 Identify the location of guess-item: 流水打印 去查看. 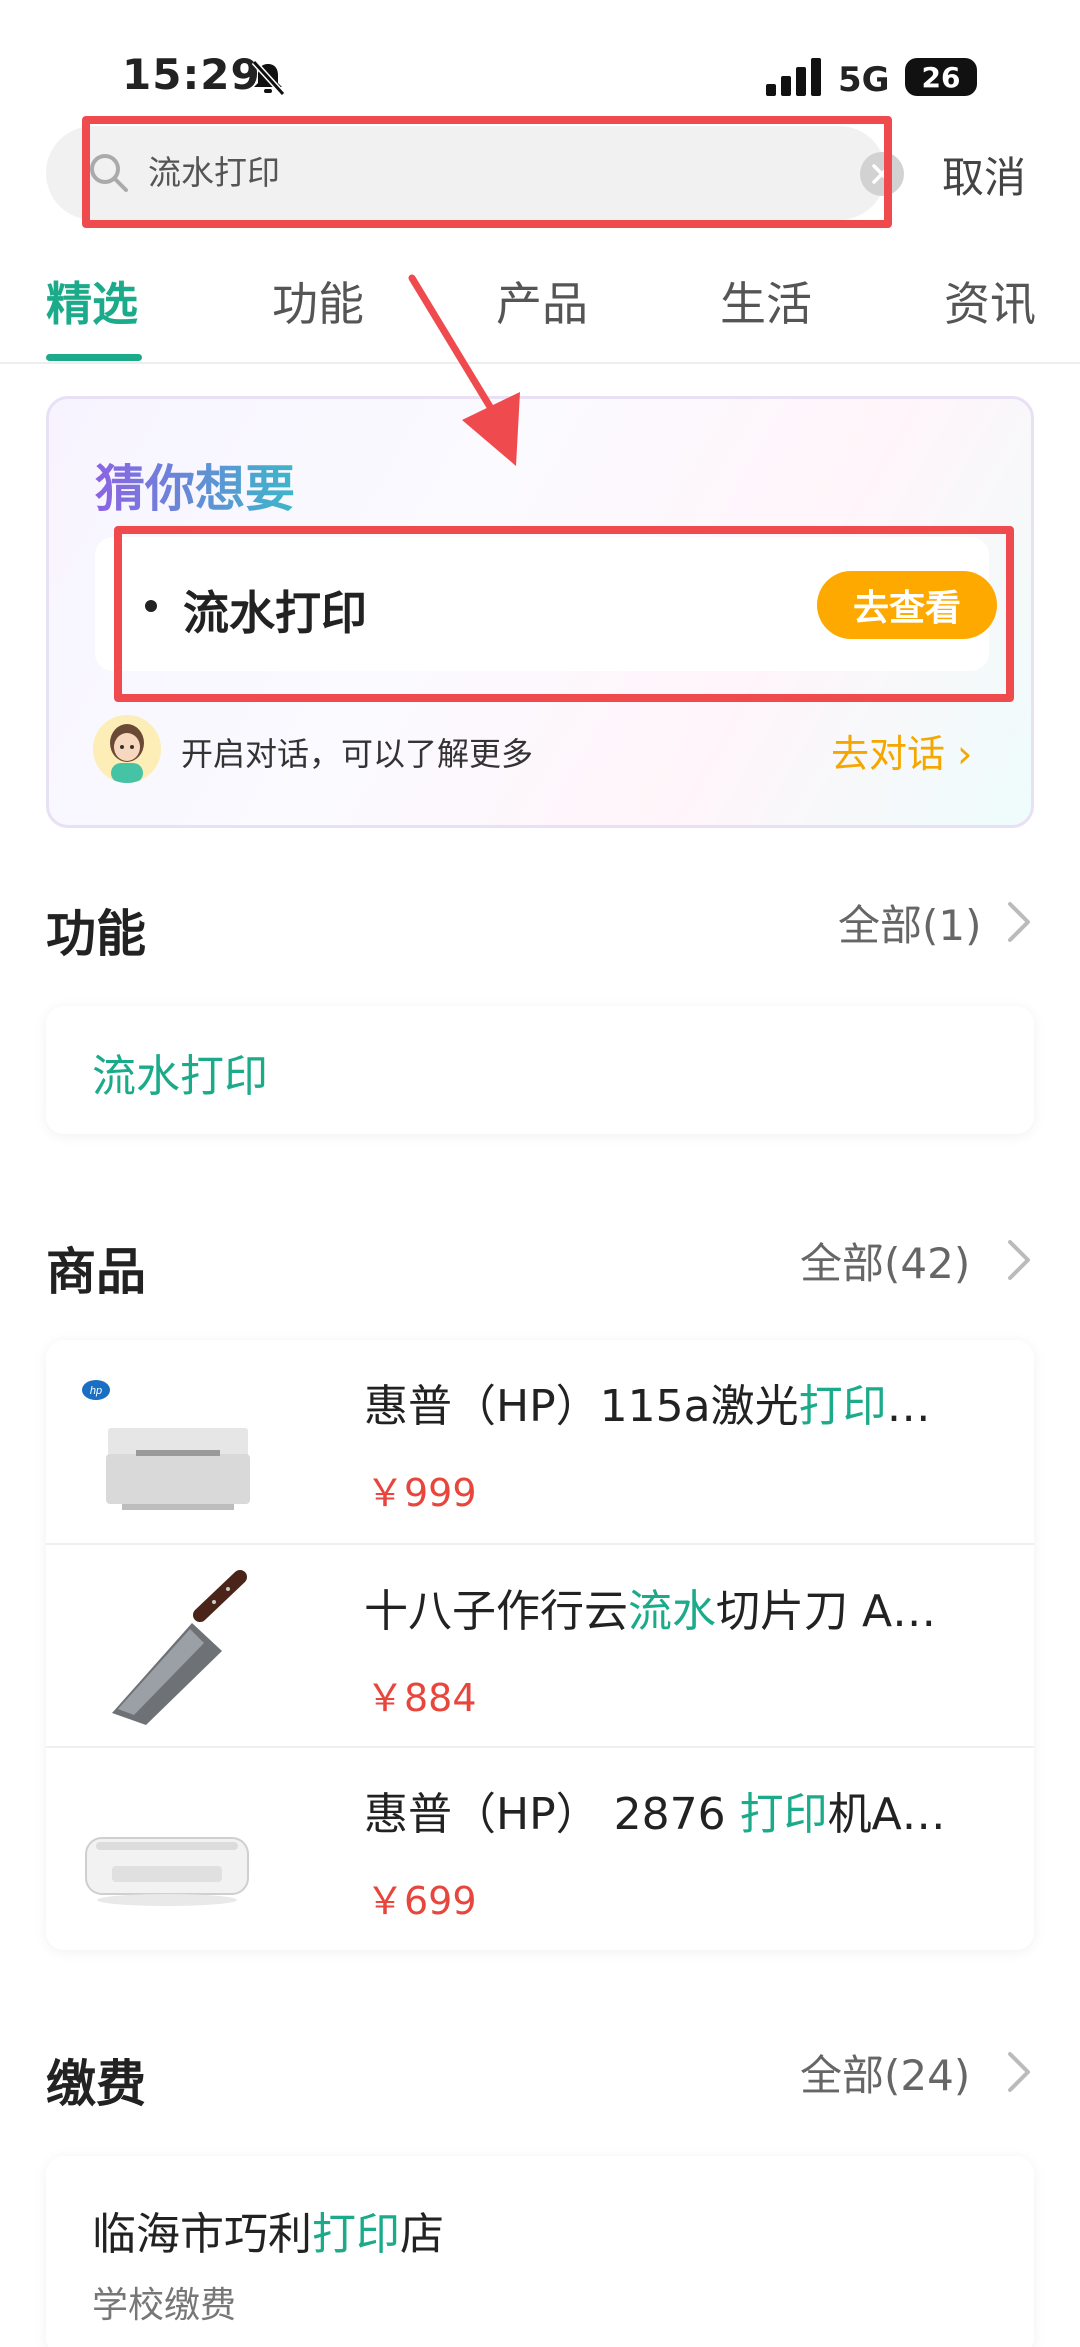
(546, 604).